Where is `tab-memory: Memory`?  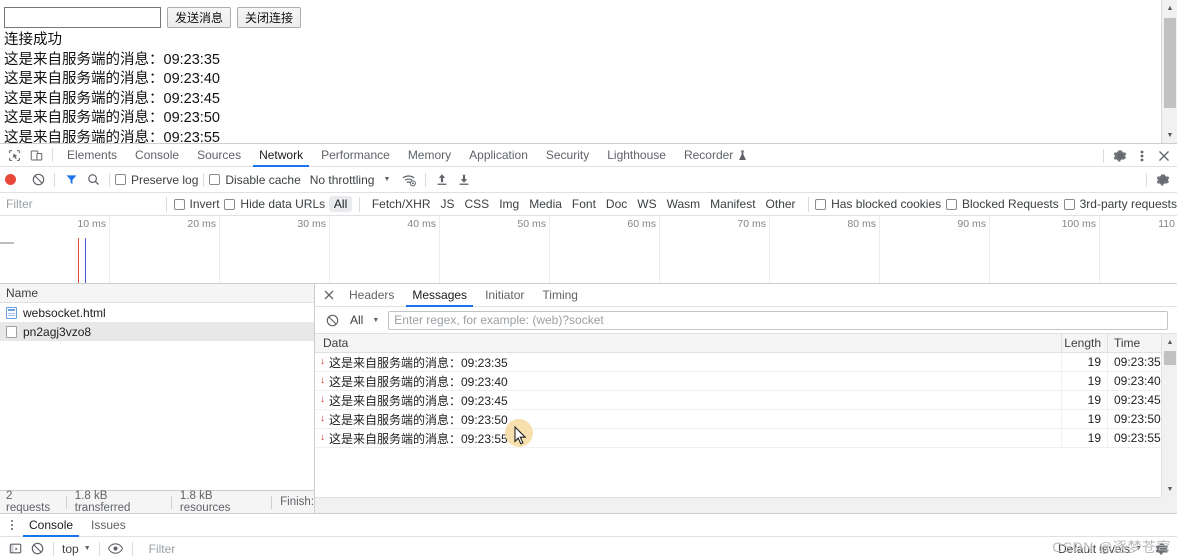 tab-memory: Memory is located at coordinates (429, 155).